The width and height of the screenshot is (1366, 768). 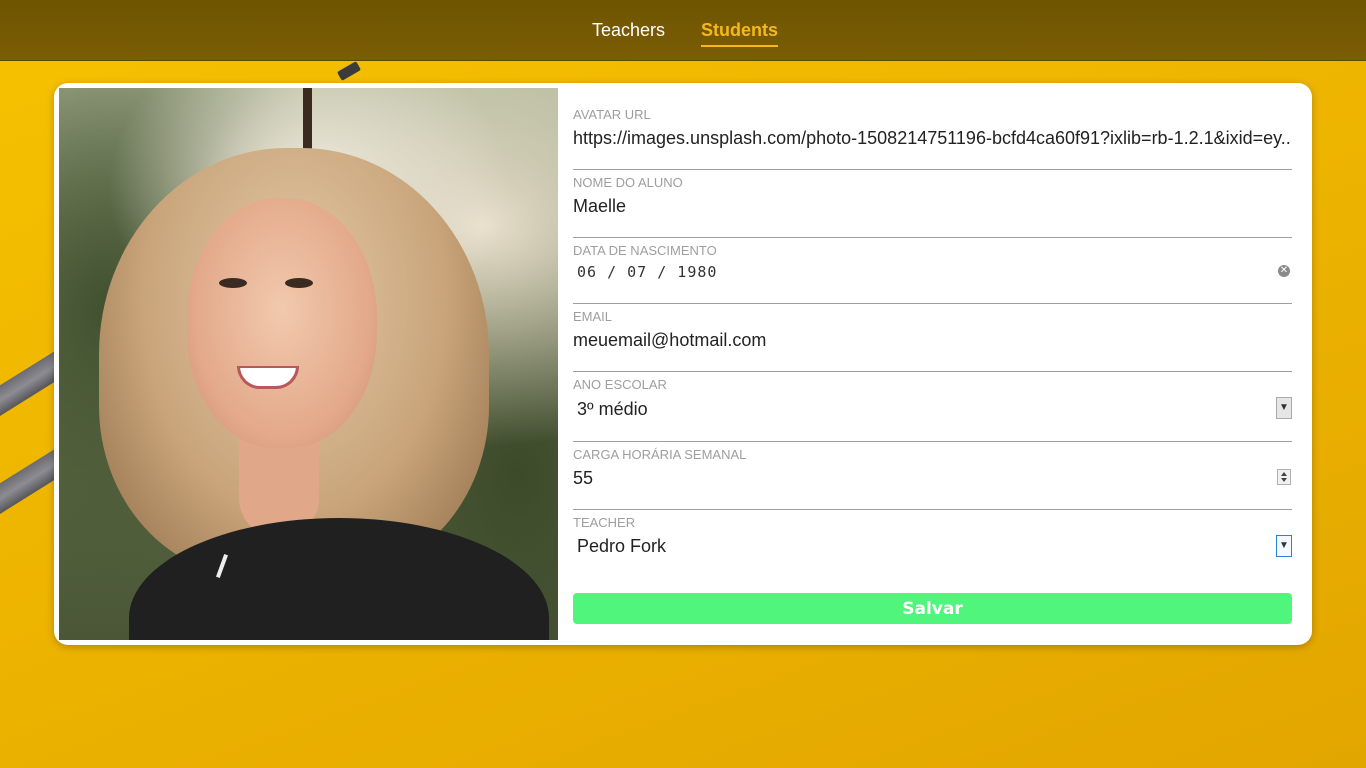 I want to click on school-year-field: ANO ESCOLAR 3º médio ▼, so click(x=932, y=407).